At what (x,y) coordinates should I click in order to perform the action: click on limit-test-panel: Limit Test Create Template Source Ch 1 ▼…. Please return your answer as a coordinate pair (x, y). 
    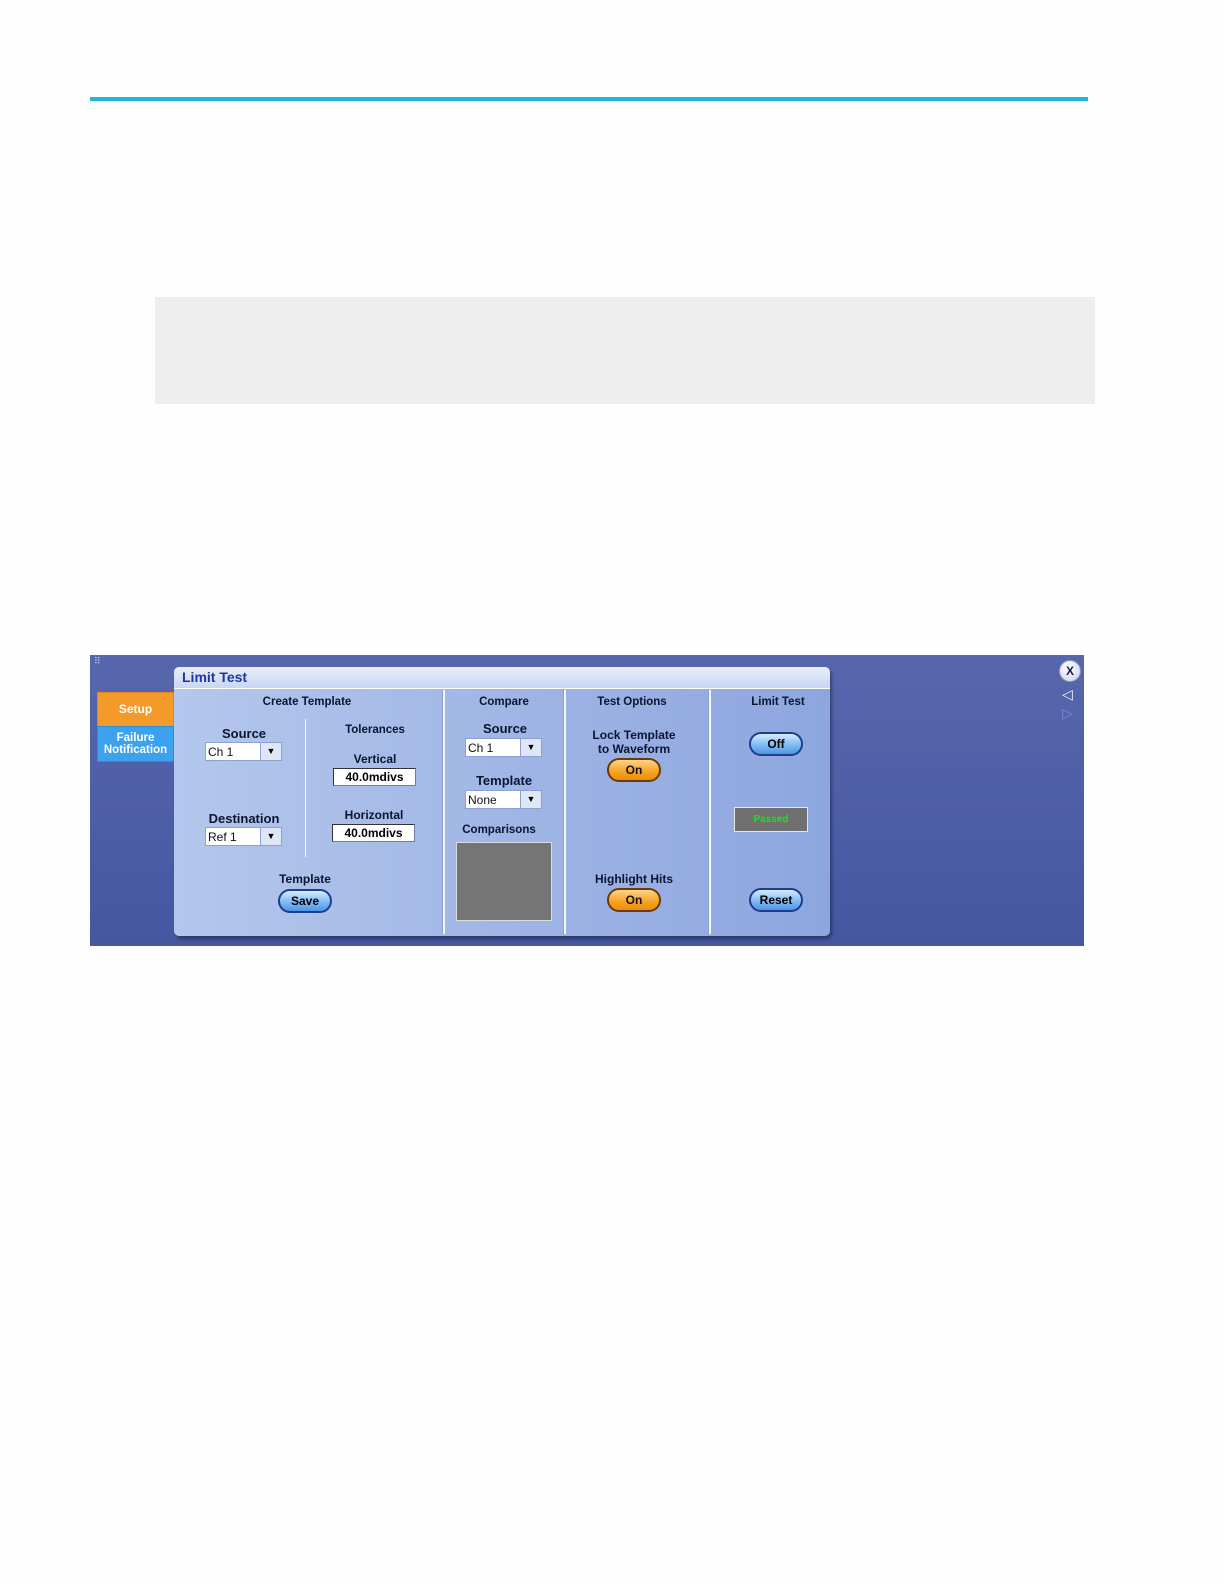
    Looking at the image, I should click on (502, 801).